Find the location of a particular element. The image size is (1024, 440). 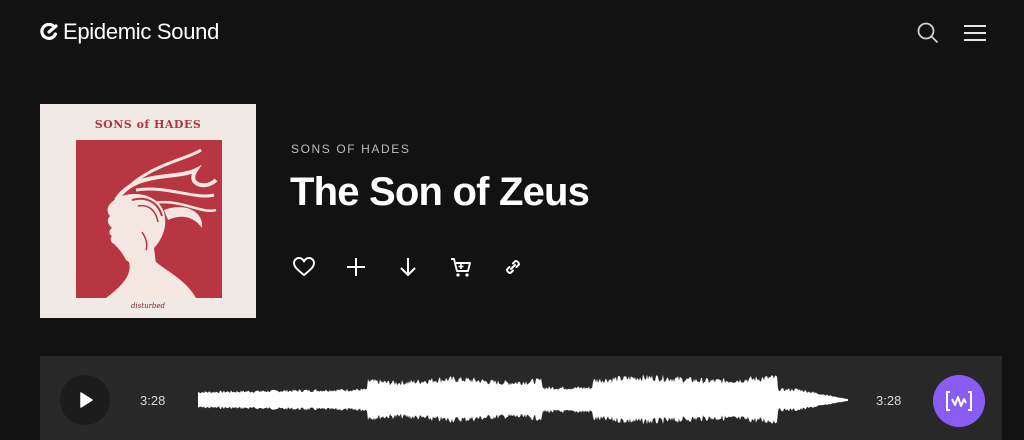

add-to-playlist-button is located at coordinates (356, 267).